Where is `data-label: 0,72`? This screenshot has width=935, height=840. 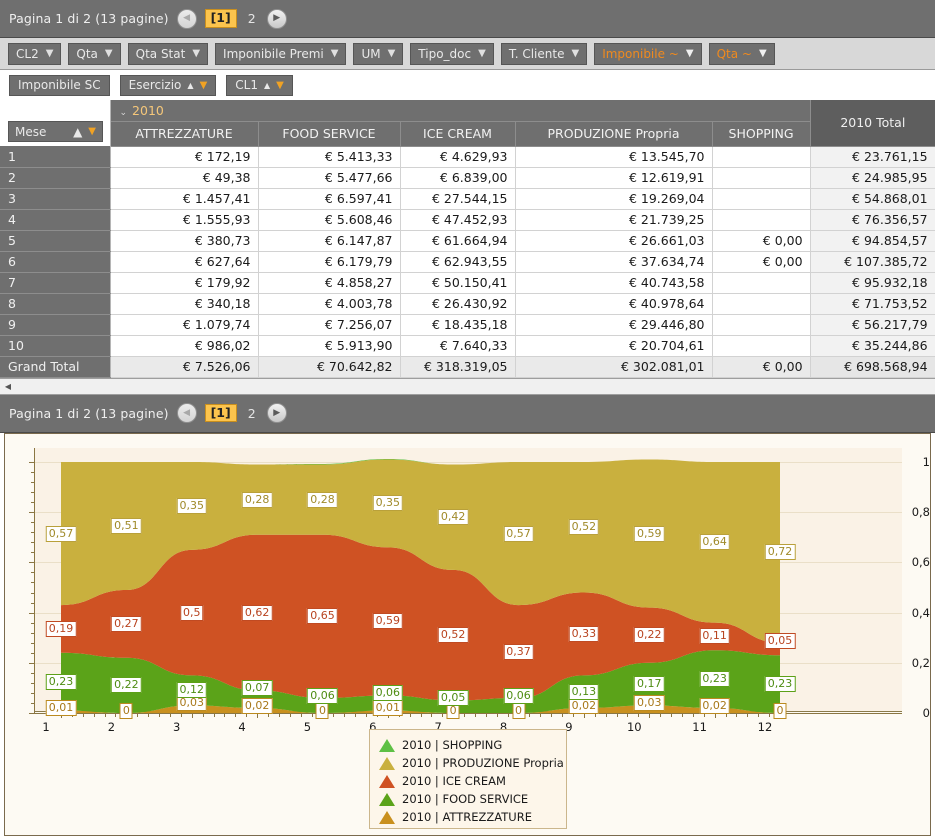 data-label: 0,72 is located at coordinates (780, 552).